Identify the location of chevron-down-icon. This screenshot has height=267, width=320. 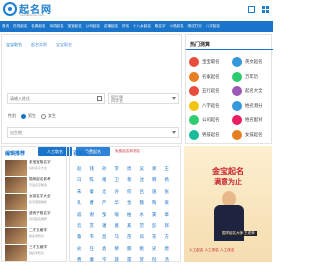
(174, 98).